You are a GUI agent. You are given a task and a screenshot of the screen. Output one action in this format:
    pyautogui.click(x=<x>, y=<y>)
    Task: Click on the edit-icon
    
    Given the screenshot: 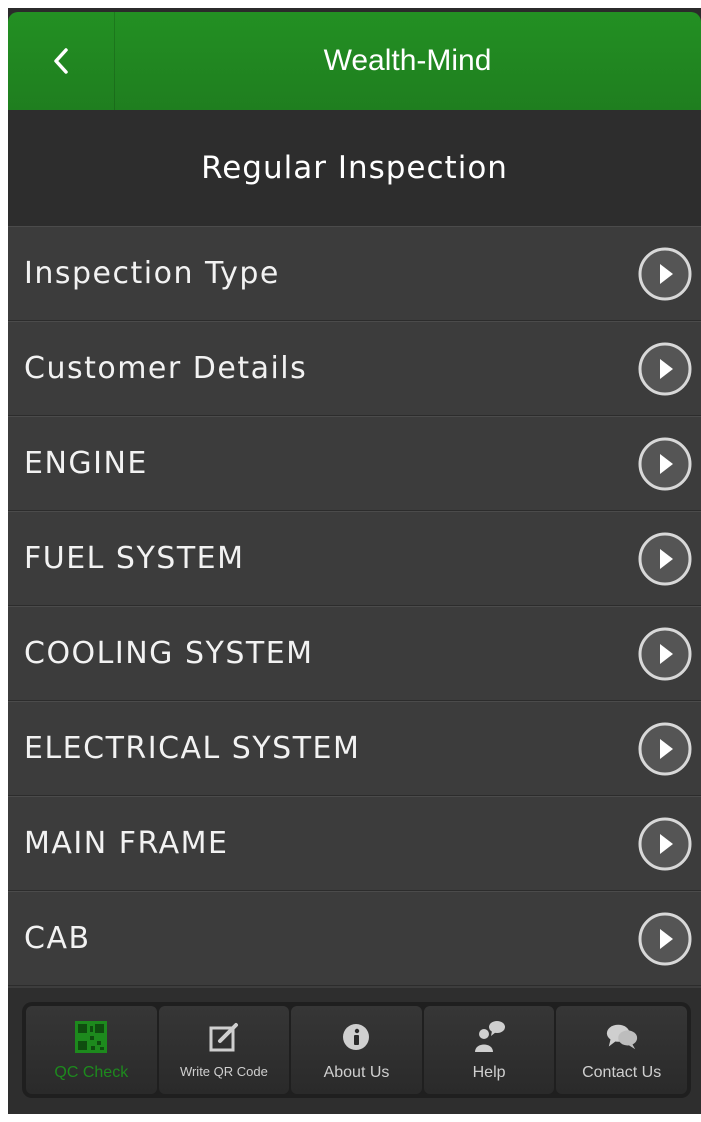 What is the action you would take?
    pyautogui.click(x=224, y=1037)
    